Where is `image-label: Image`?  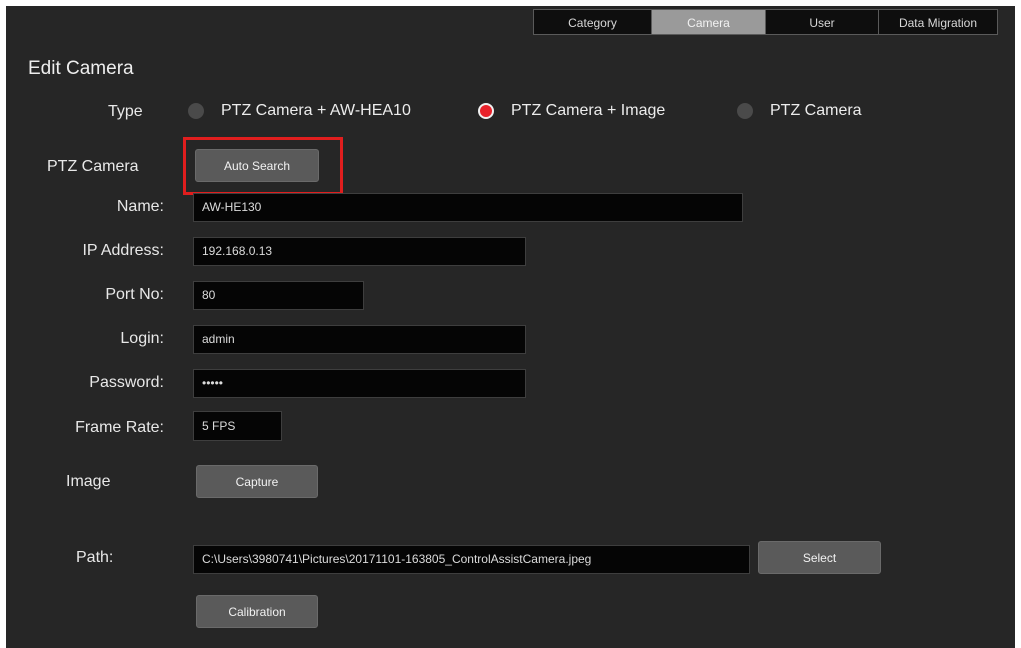 image-label: Image is located at coordinates (88, 481).